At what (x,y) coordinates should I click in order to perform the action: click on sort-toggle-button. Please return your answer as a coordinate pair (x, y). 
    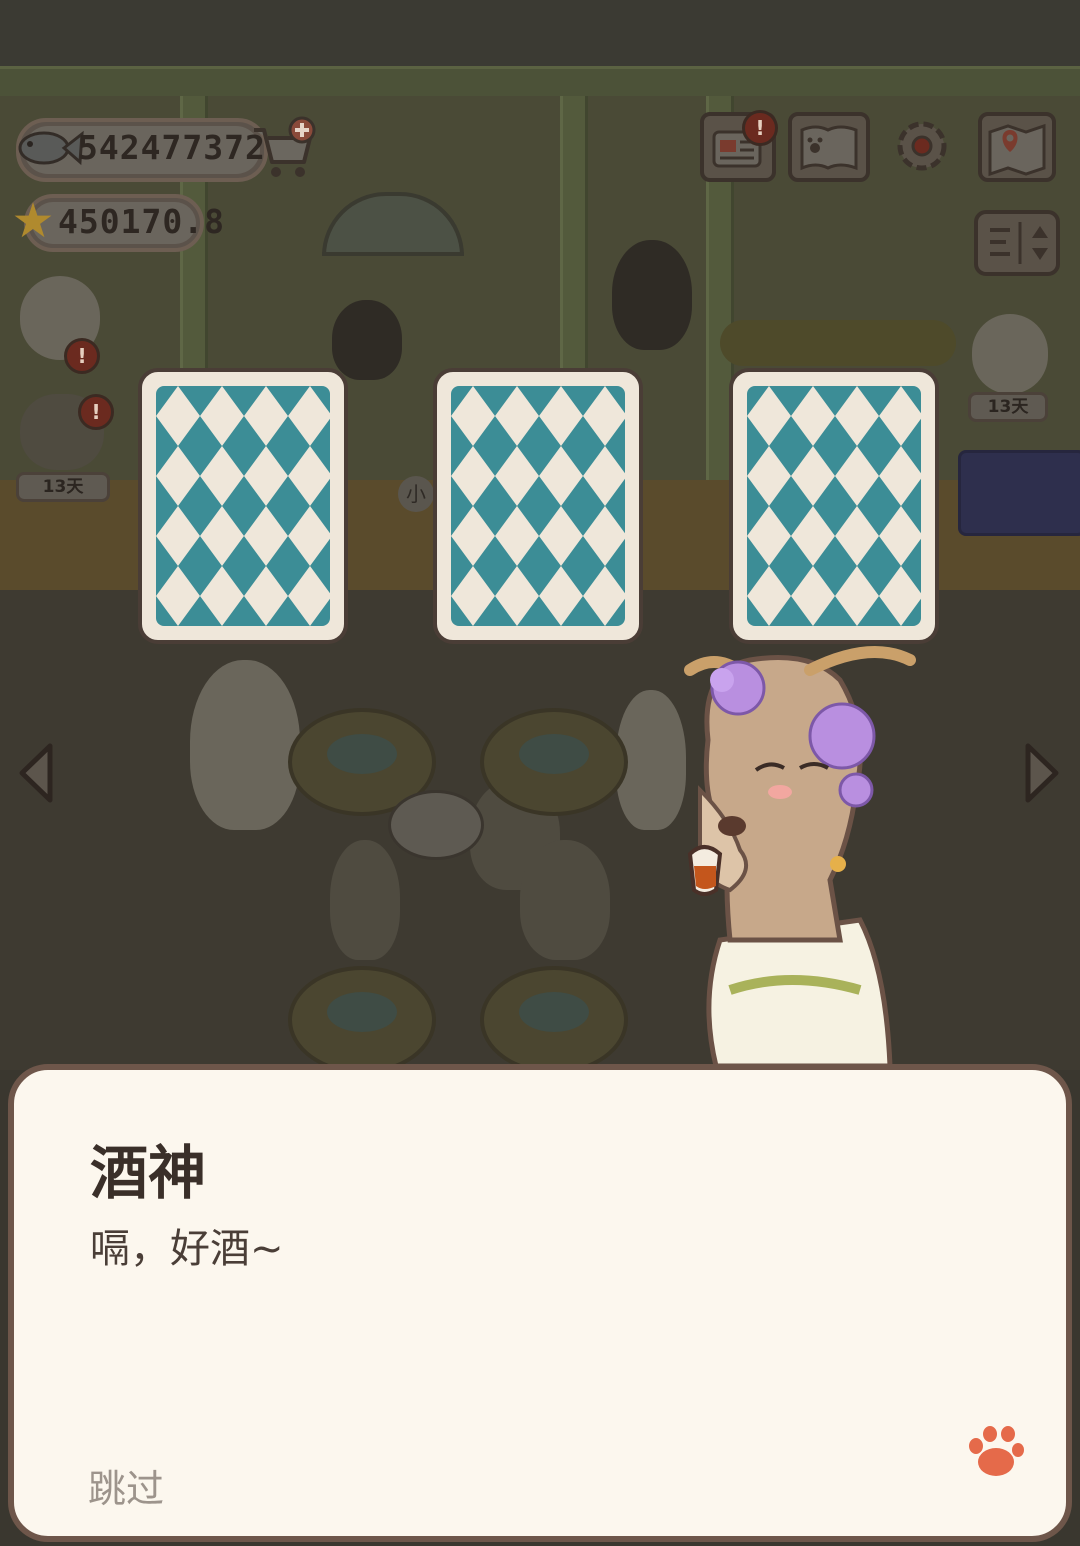
    Looking at the image, I should click on (1017, 243).